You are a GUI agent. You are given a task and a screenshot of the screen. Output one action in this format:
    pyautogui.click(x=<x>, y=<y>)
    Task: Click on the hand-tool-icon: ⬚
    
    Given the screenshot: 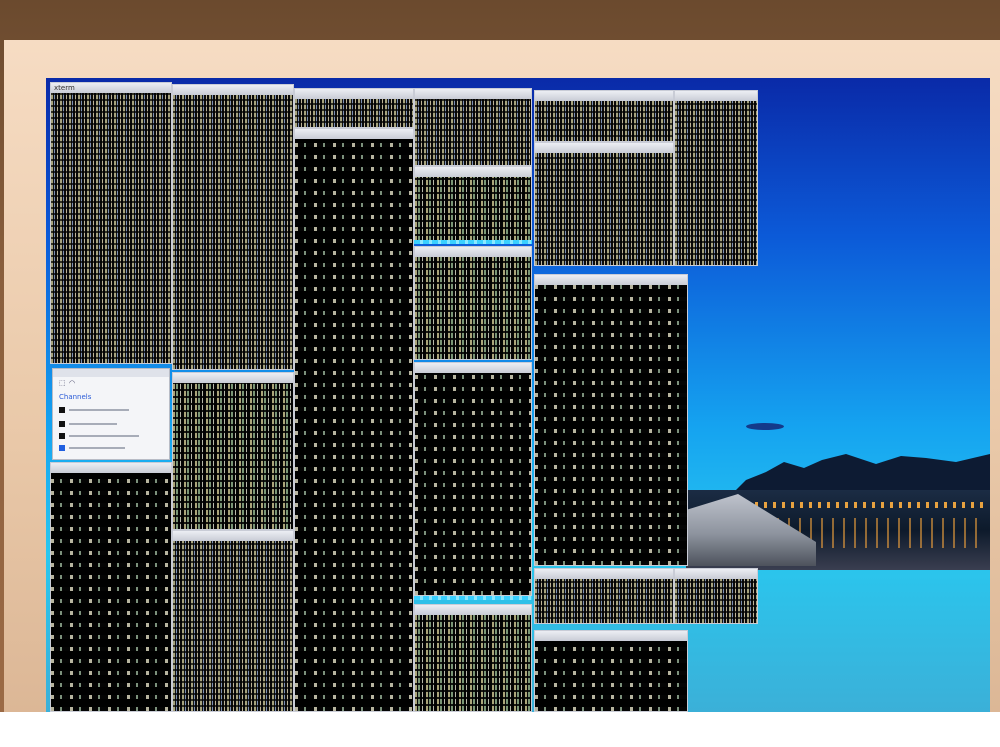 What is the action you would take?
    pyautogui.click(x=62, y=383)
    